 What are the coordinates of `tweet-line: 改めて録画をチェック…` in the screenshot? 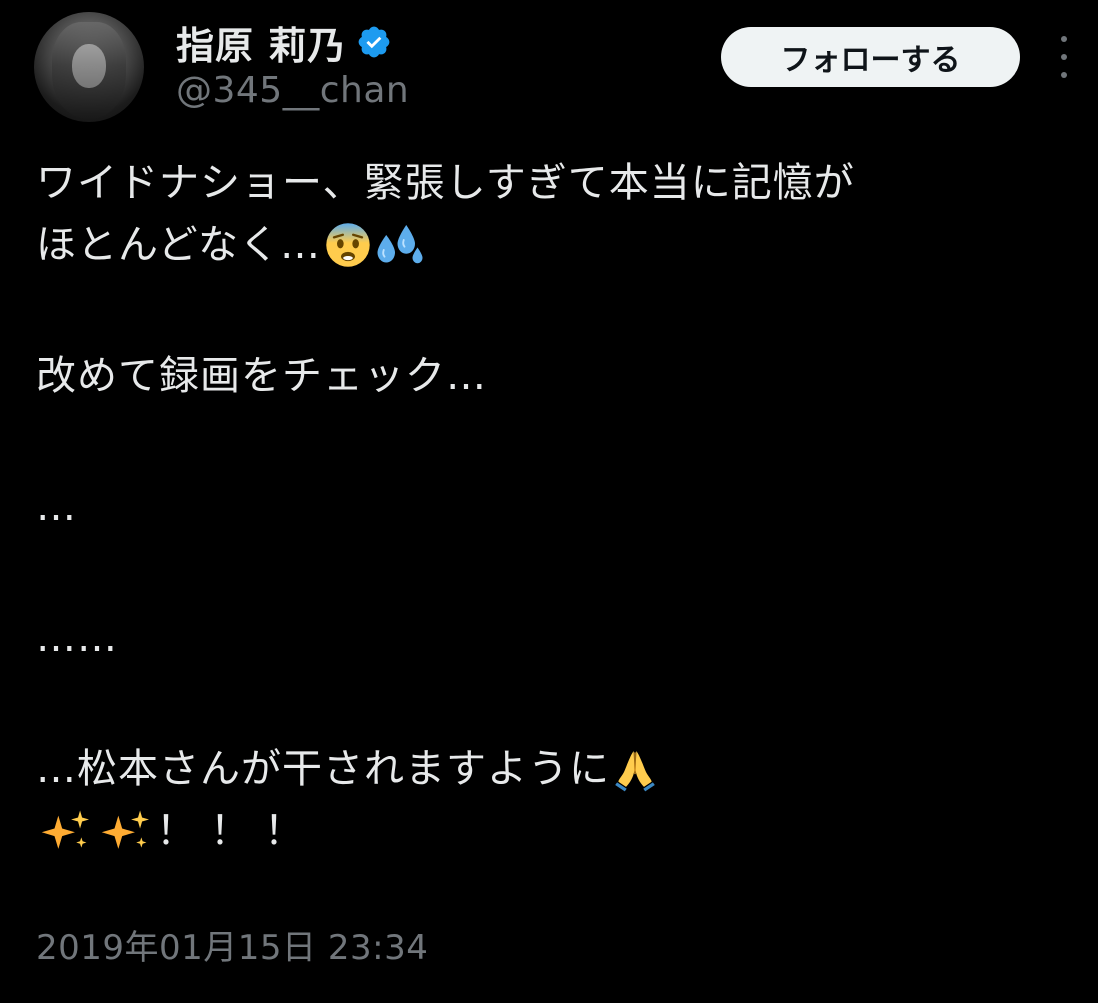 It's located at (561, 376).